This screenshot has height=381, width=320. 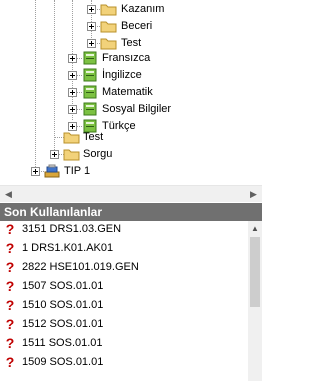 I want to click on tree-node-label: Matematik, so click(x=127, y=92).